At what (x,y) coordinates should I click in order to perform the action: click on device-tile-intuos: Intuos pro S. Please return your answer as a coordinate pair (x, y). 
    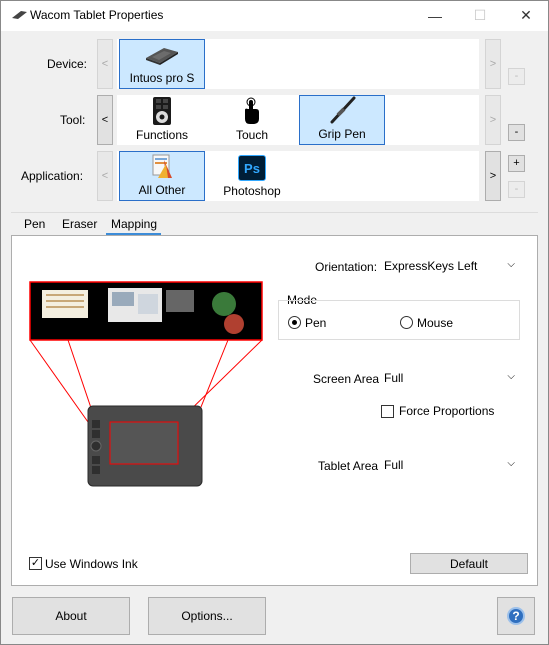
    Looking at the image, I should click on (162, 64).